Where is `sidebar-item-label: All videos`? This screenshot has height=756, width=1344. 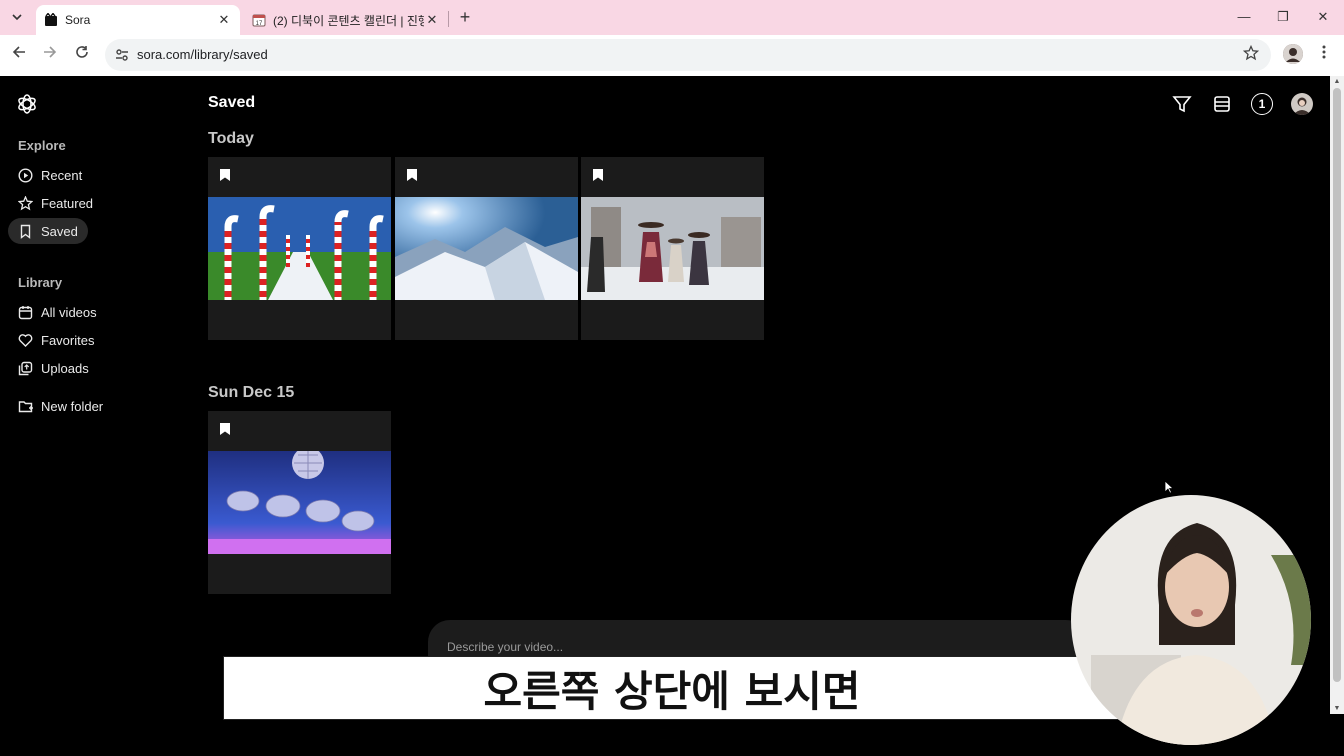
sidebar-item-label: All videos is located at coordinates (69, 312).